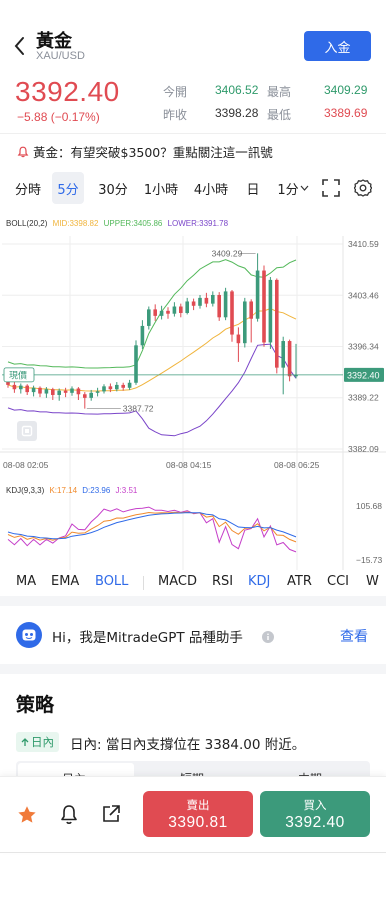  Describe the element at coordinates (27, 223) in the screenshot. I see `boll-name: BOLL(20,2)` at that location.